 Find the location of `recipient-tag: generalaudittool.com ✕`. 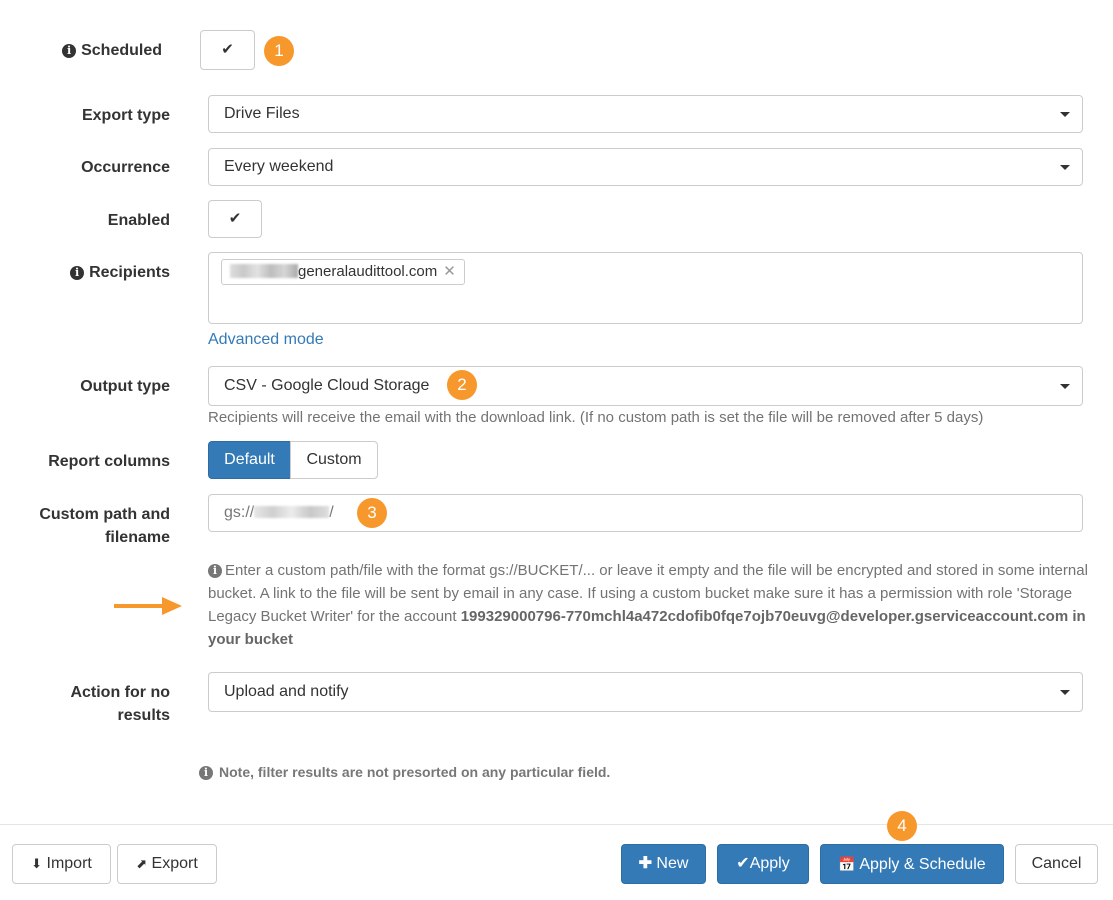

recipient-tag: generalaudittool.com ✕ is located at coordinates (343, 272).